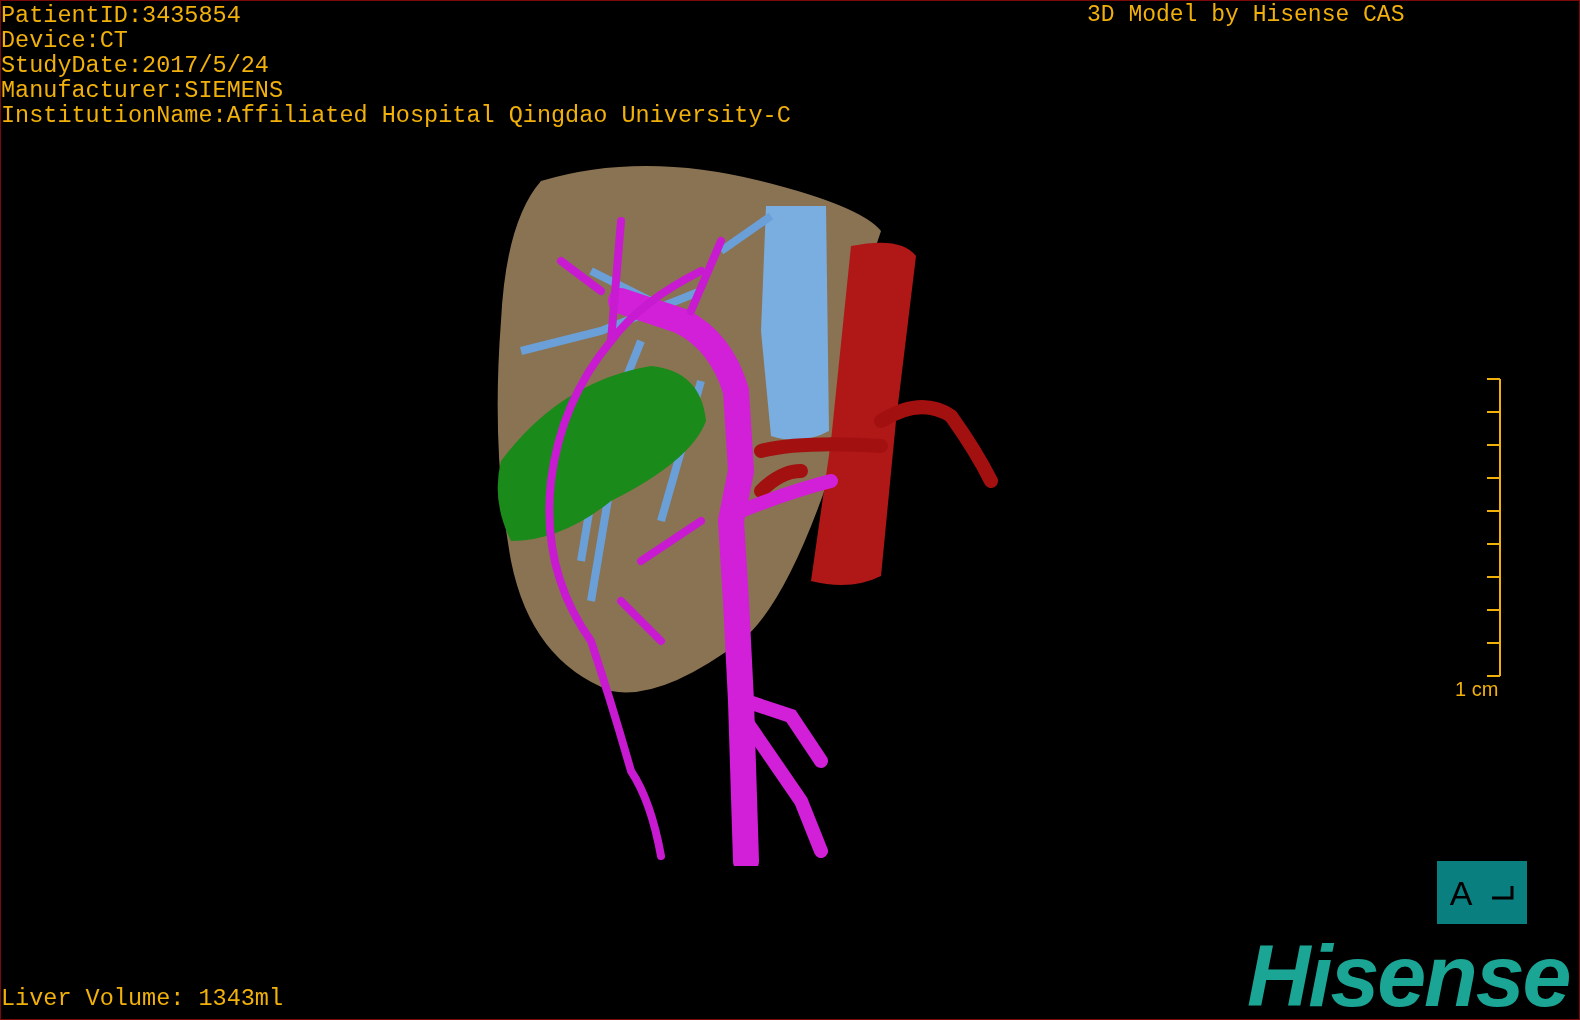  I want to click on orientation-label: A, so click(1461, 892).